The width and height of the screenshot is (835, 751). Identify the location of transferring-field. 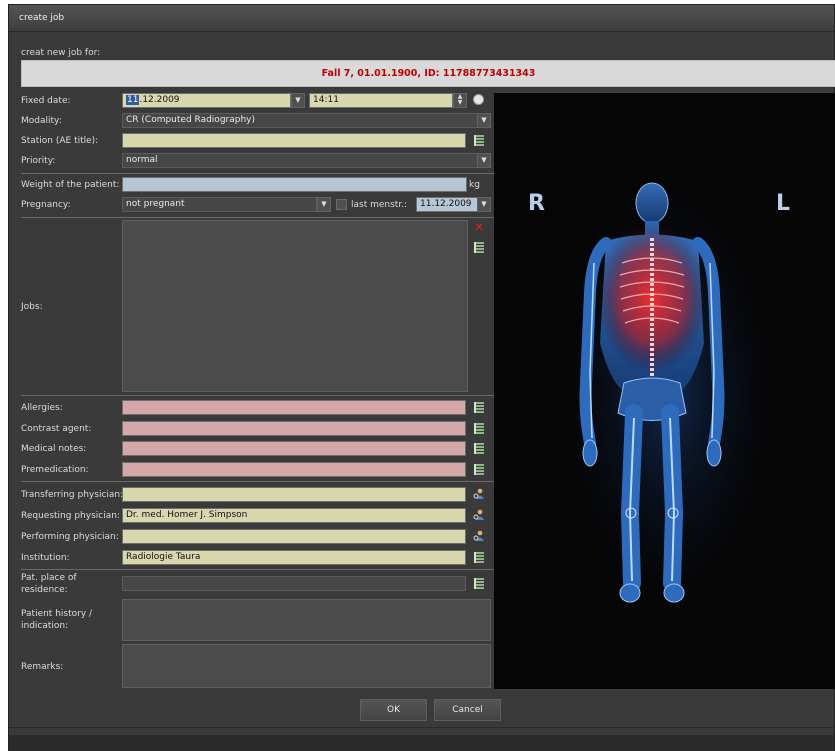
(294, 494).